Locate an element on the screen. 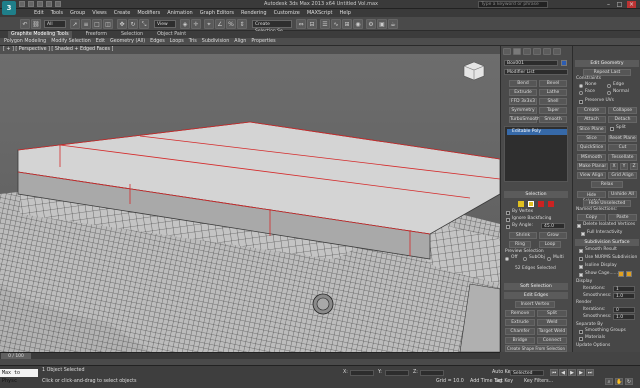 This screenshot has width=640, height=388. bridge-button: Bridge is located at coordinates (520, 340).